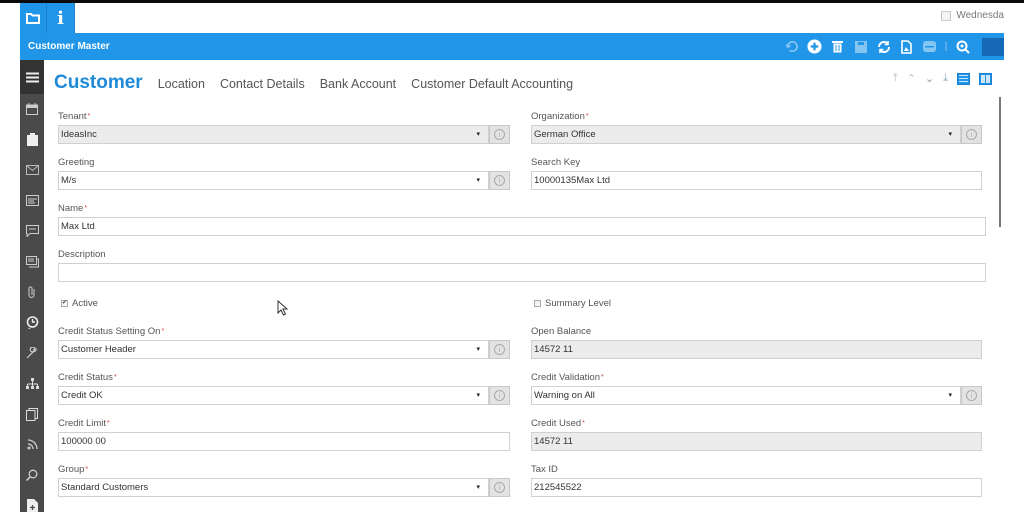 Image resolution: width=1024 pixels, height=521 pixels. I want to click on refresh-button, so click(883, 46).